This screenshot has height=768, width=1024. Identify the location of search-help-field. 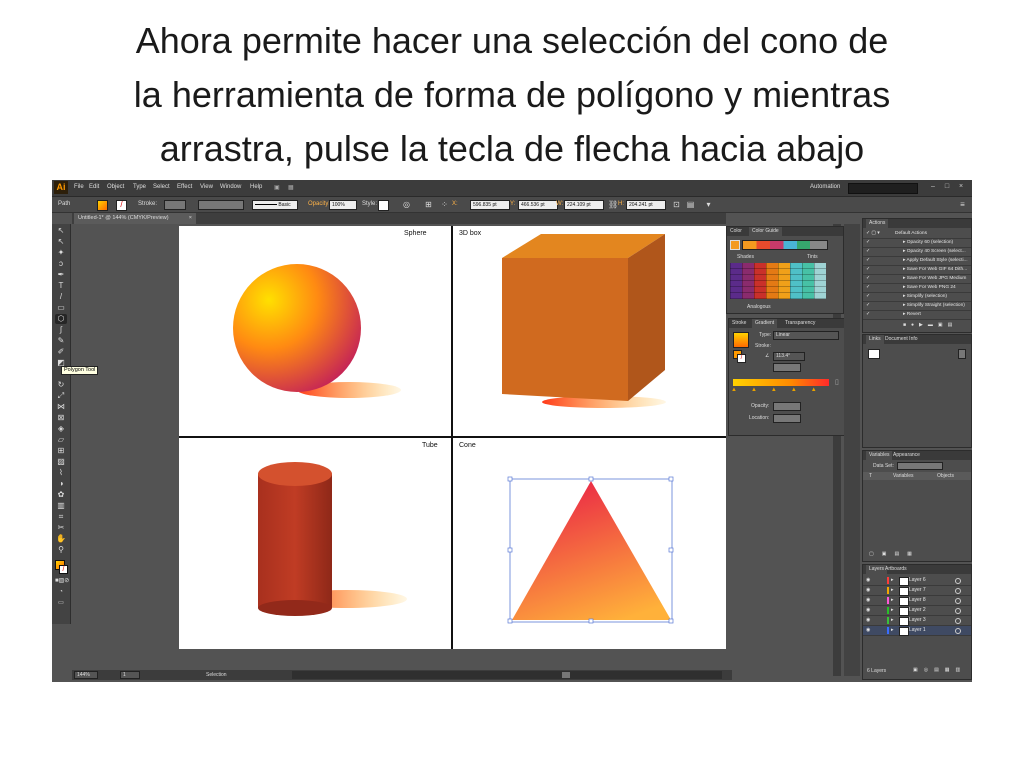
(883, 188).